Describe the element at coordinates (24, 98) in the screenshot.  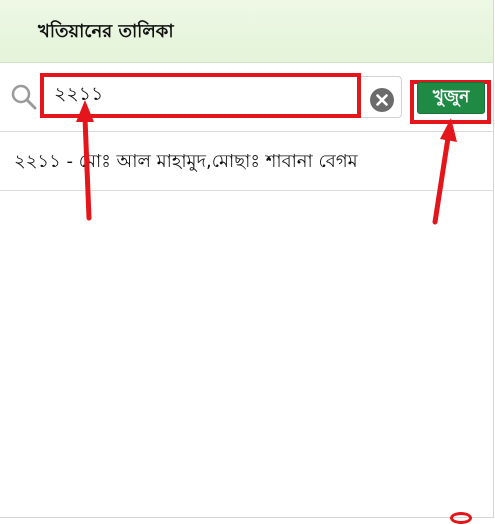
I see `search-icon` at that location.